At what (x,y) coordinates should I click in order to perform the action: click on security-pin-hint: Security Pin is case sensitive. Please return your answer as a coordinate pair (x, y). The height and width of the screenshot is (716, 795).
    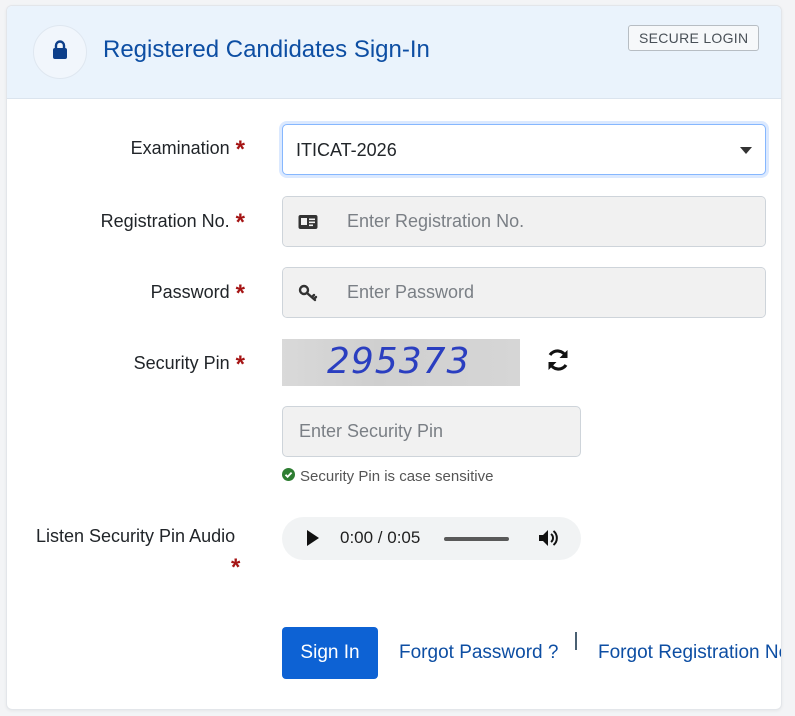
    Looking at the image, I should click on (387, 476).